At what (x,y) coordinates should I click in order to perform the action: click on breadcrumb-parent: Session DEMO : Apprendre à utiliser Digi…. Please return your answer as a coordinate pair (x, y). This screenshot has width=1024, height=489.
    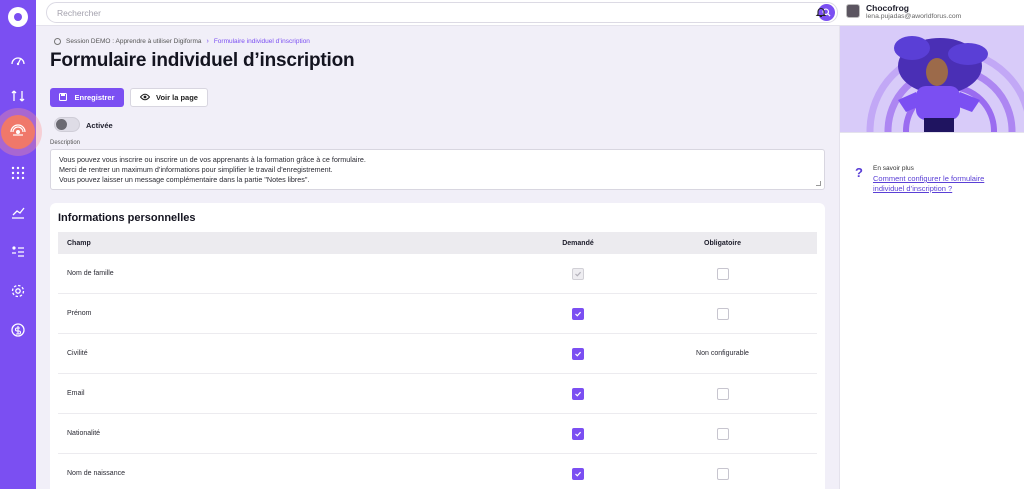
    Looking at the image, I should click on (133, 41).